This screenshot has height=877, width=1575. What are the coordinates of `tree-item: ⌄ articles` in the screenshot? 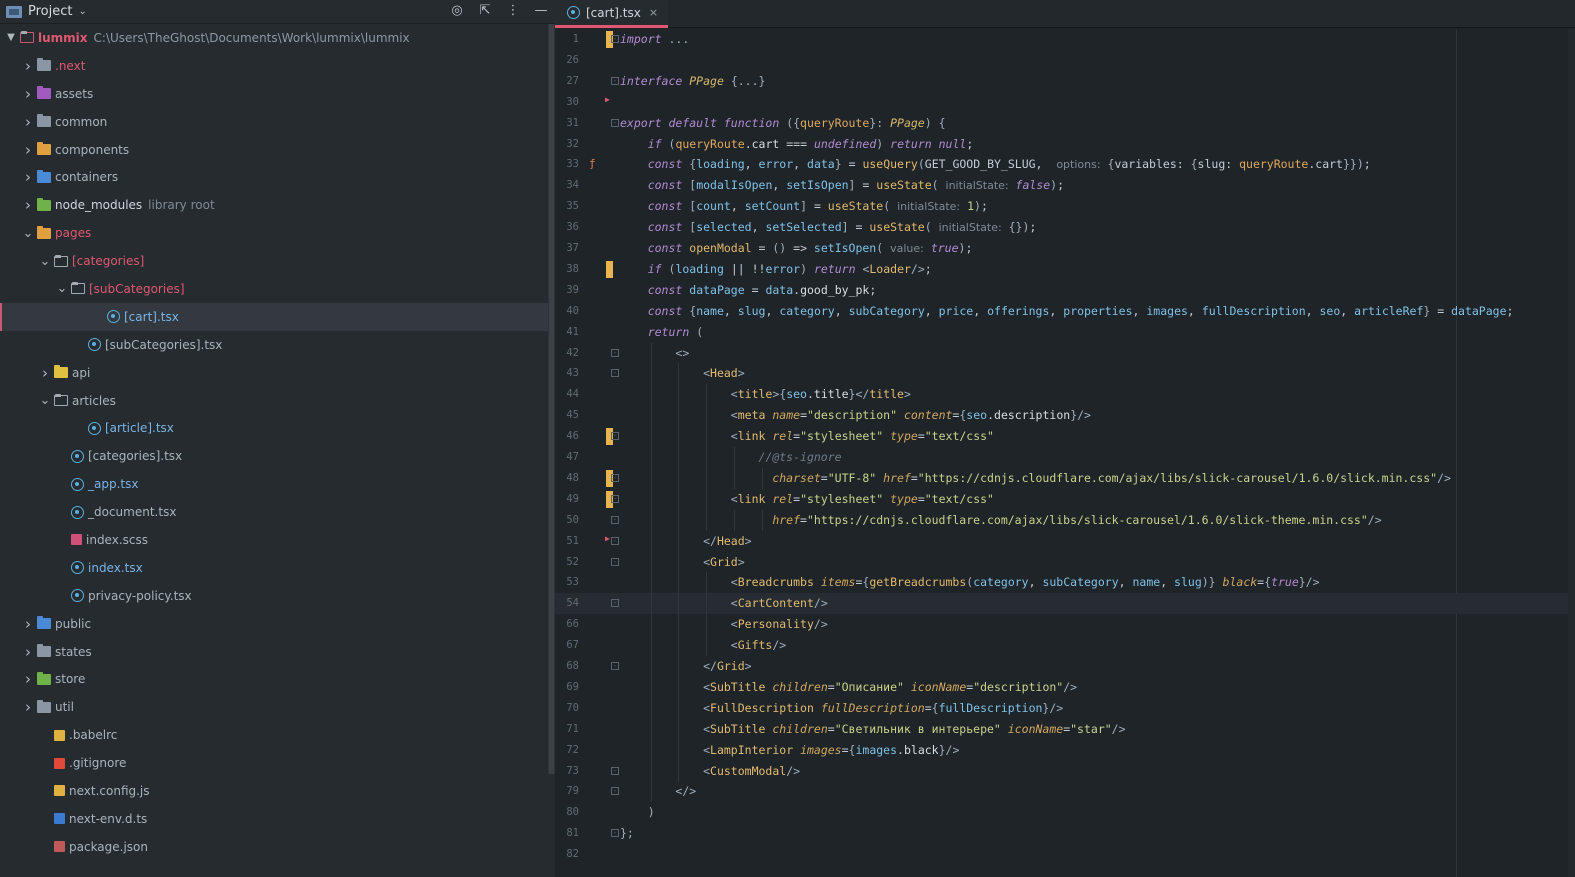 It's located at (274, 401).